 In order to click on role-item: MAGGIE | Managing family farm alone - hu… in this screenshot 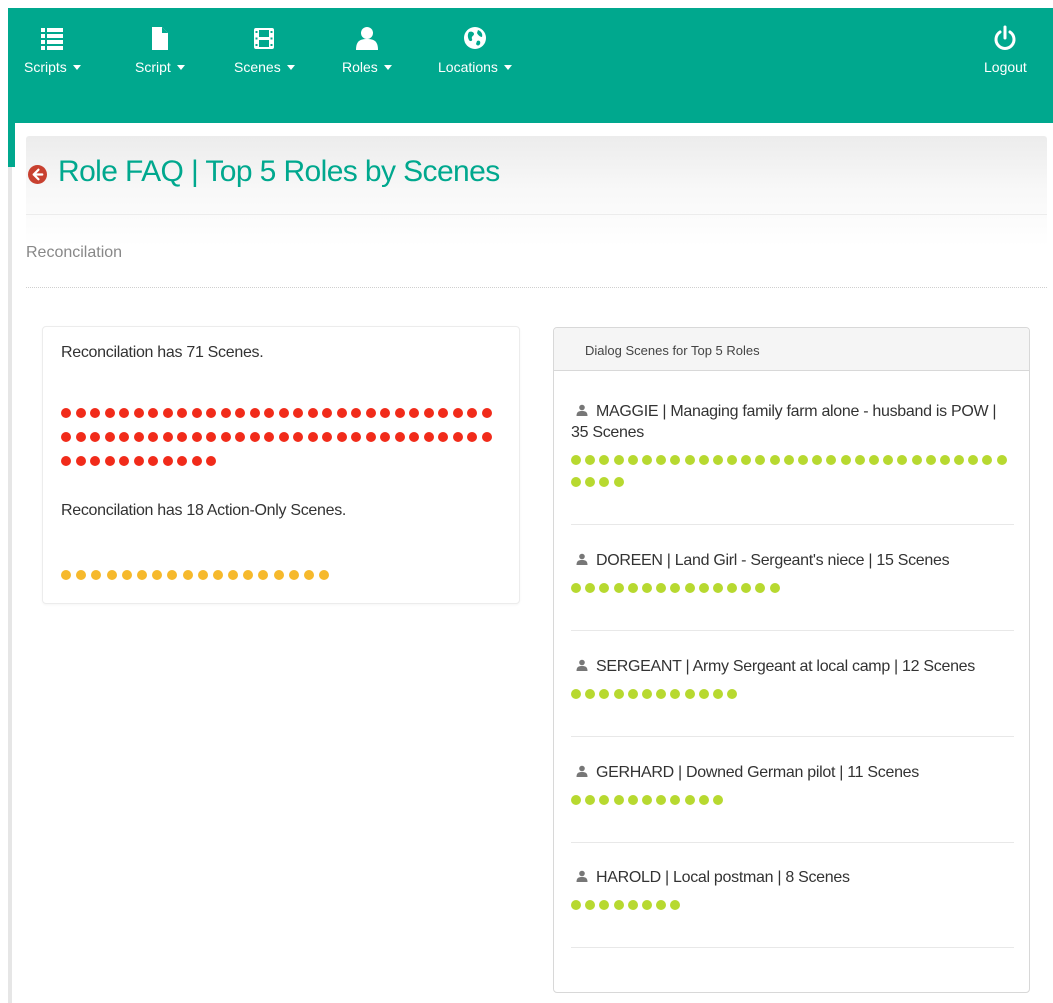, I will do `click(792, 450)`.